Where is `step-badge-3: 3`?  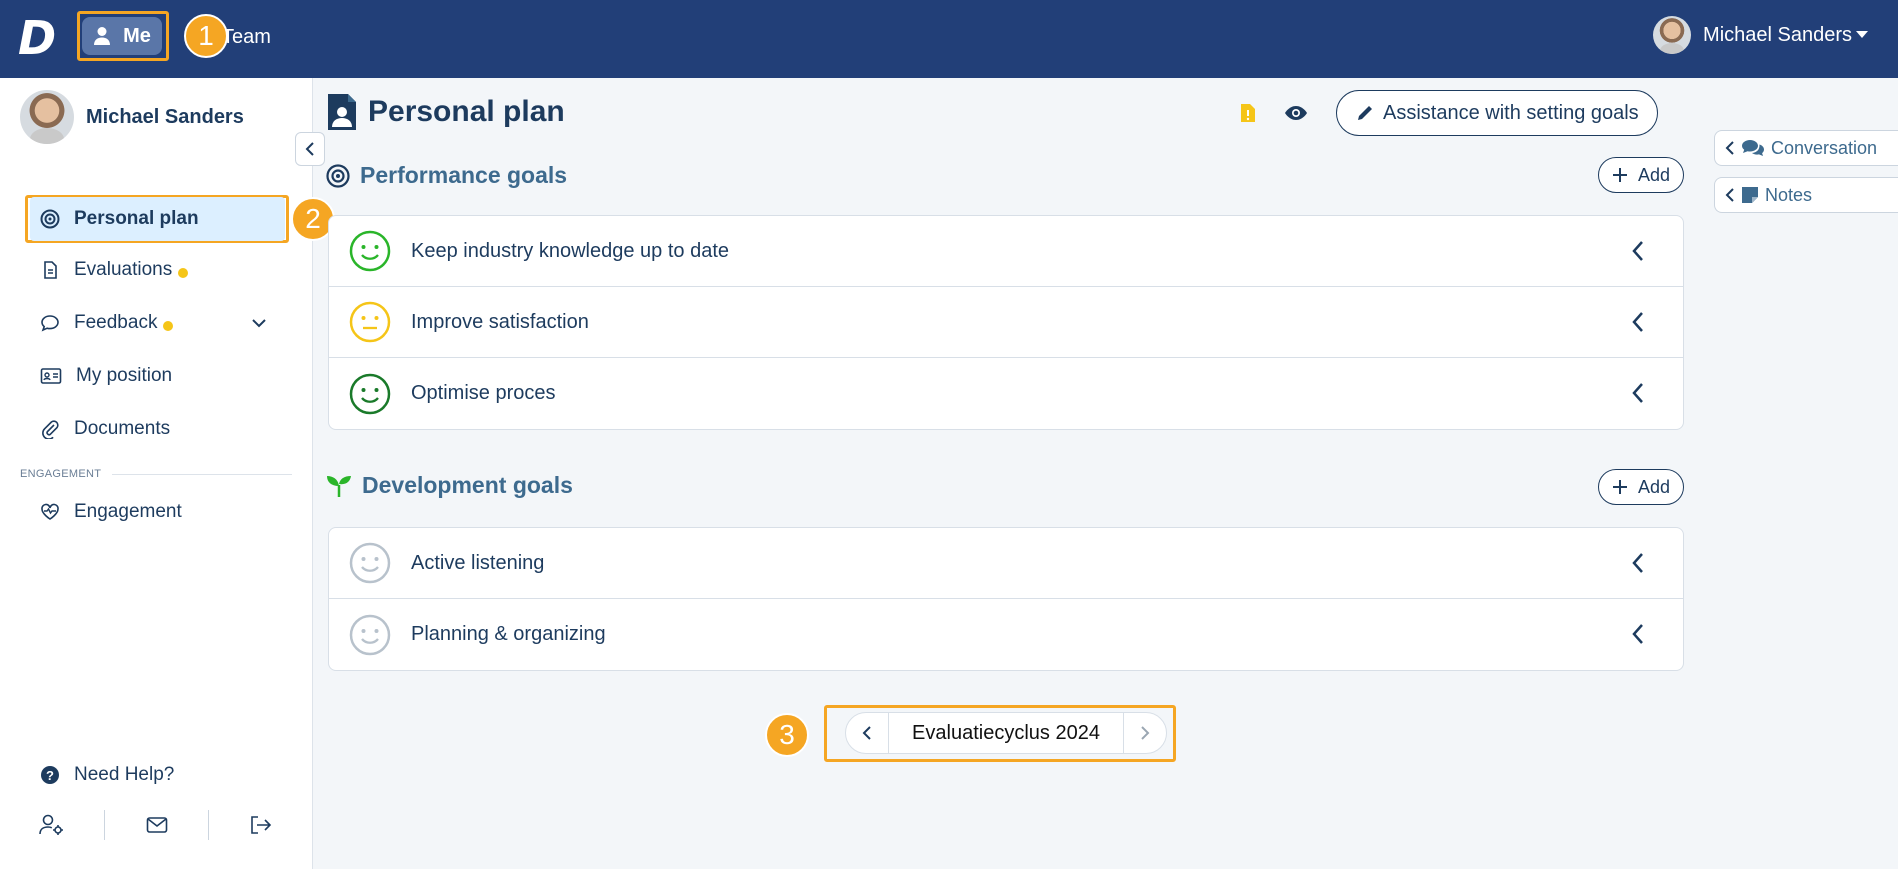
step-badge-3: 3 is located at coordinates (787, 735).